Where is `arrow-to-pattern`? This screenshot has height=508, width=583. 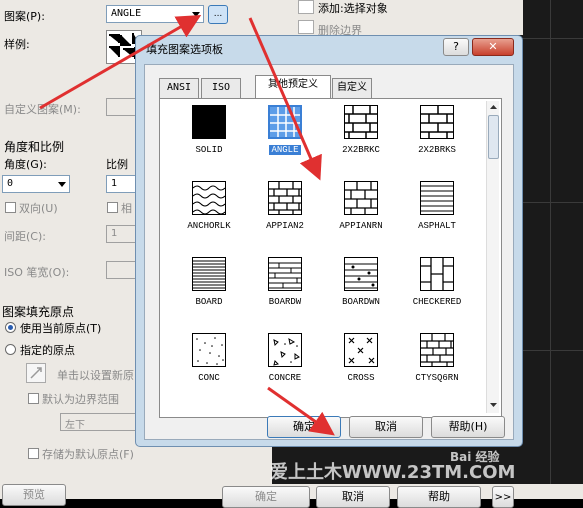
arrow-to-pattern is located at coordinates (285, 99).